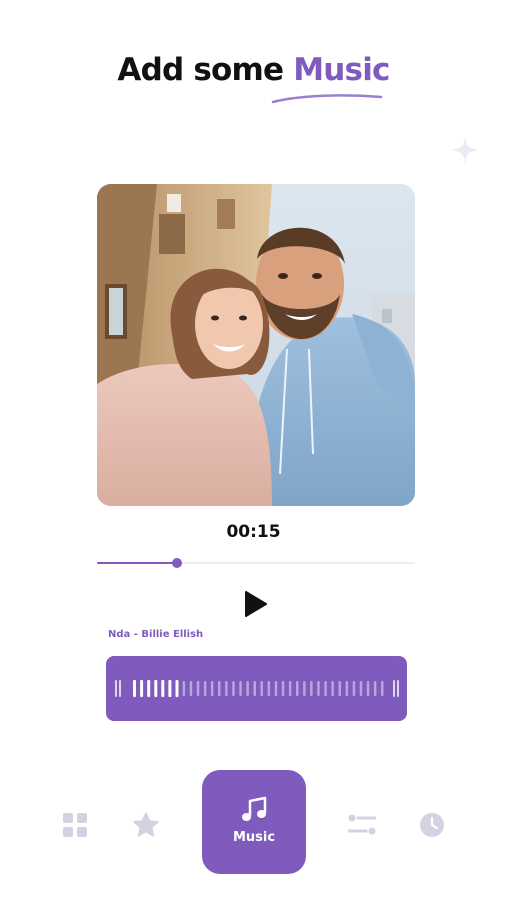 This screenshot has height=900, width=507. Describe the element at coordinates (205, 70) in the screenshot. I see `title-prefix: Add some` at that location.